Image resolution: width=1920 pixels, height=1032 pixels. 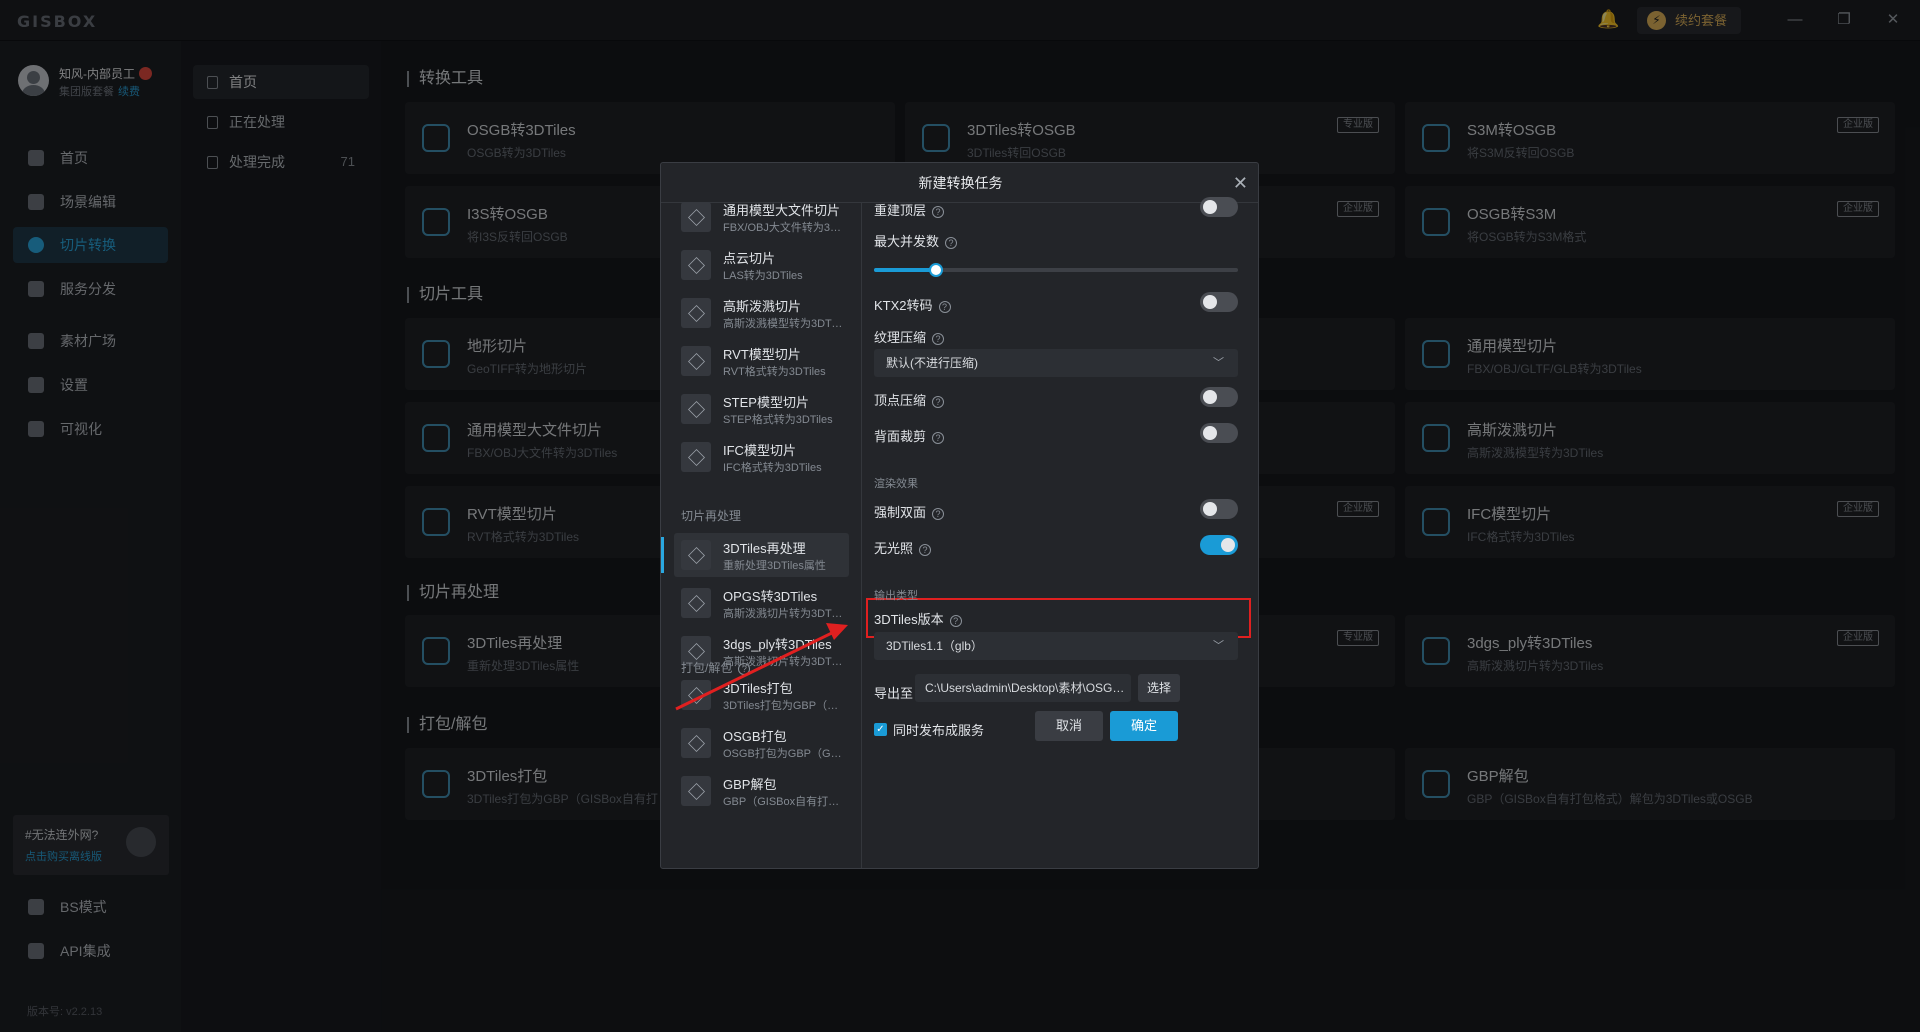 What do you see at coordinates (894, 693) in the screenshot?
I see `export-label: 导出至` at bounding box center [894, 693].